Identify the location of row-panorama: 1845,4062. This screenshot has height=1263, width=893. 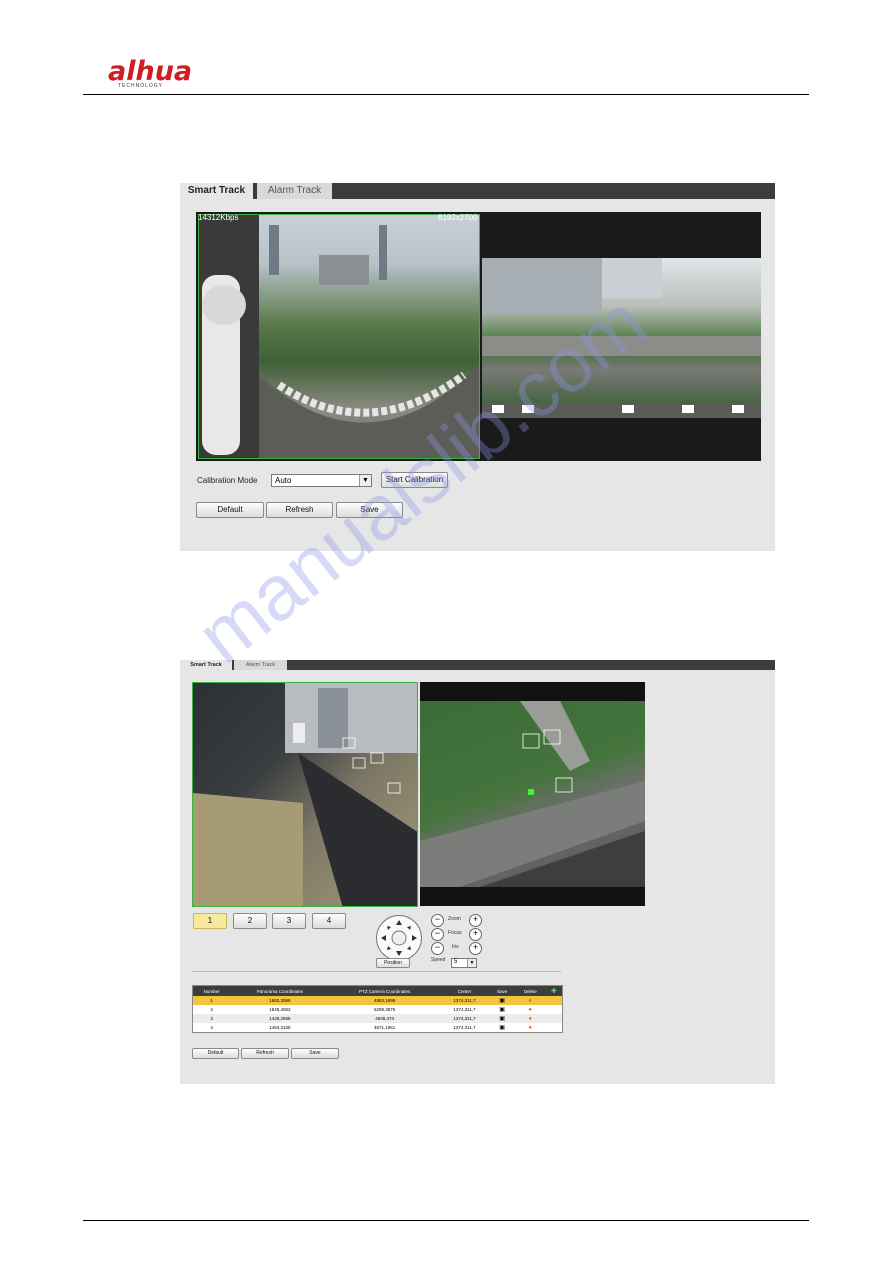
(280, 1009).